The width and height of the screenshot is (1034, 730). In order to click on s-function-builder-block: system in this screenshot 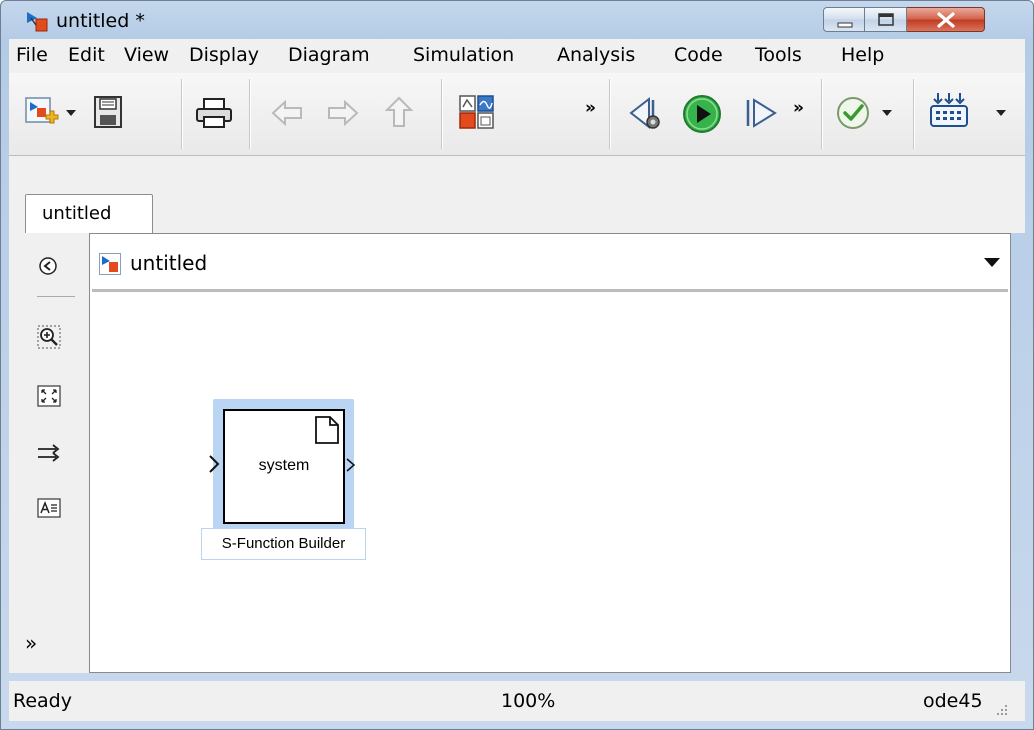, I will do `click(284, 466)`.